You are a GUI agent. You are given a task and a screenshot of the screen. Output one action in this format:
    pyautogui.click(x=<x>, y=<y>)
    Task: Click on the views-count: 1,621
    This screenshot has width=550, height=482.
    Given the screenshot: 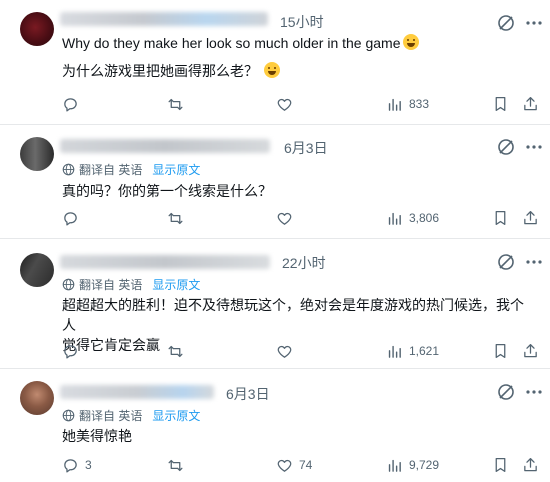 What is the action you would take?
    pyautogui.click(x=424, y=351)
    